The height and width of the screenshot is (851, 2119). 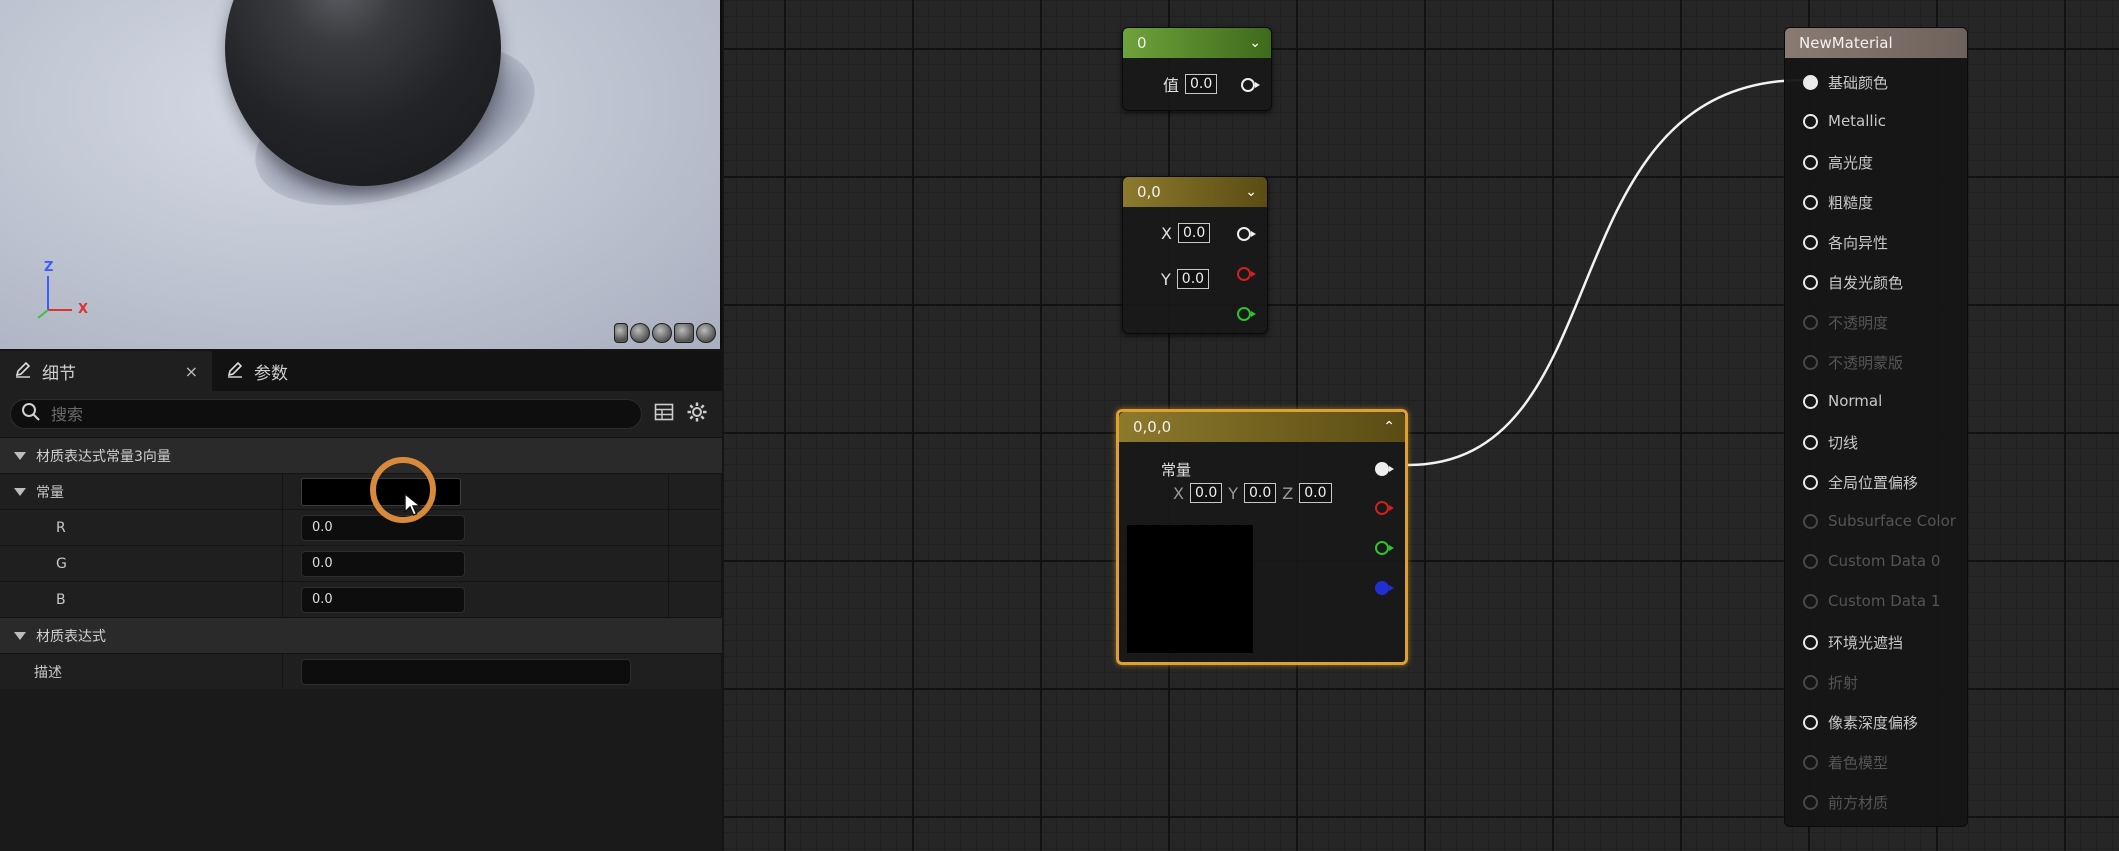 What do you see at coordinates (361, 455) in the screenshot?
I see `section-vector3-header: 材质表达式常量3向量` at bounding box center [361, 455].